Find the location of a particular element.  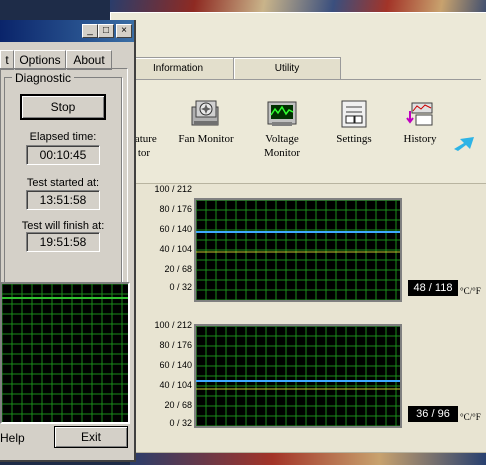

tool-voltage-monitor: Voltage Monitor is located at coordinates (282, 129).